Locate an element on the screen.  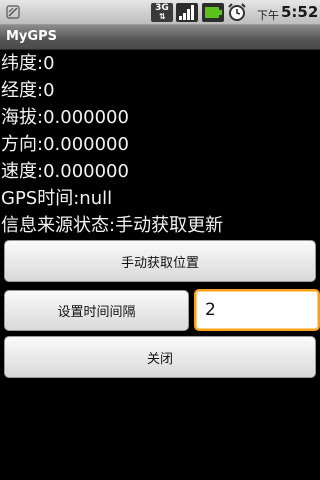
3g-data-icon: 3G ⇅ is located at coordinates (162, 12).